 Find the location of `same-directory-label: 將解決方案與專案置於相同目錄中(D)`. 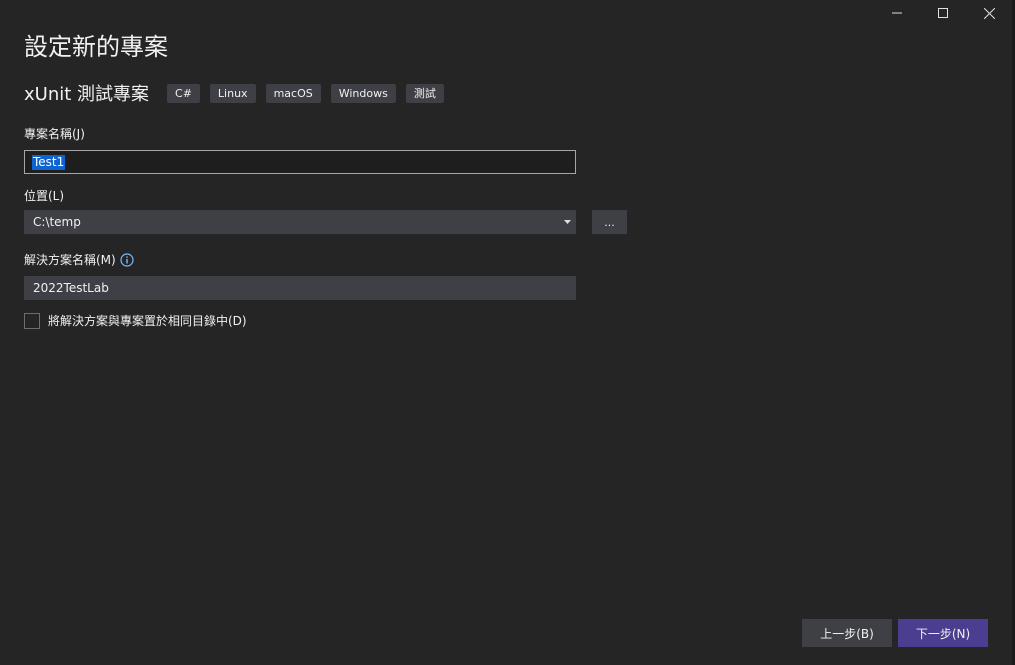

same-directory-label: 將解決方案與專案置於相同目錄中(D) is located at coordinates (147, 320).